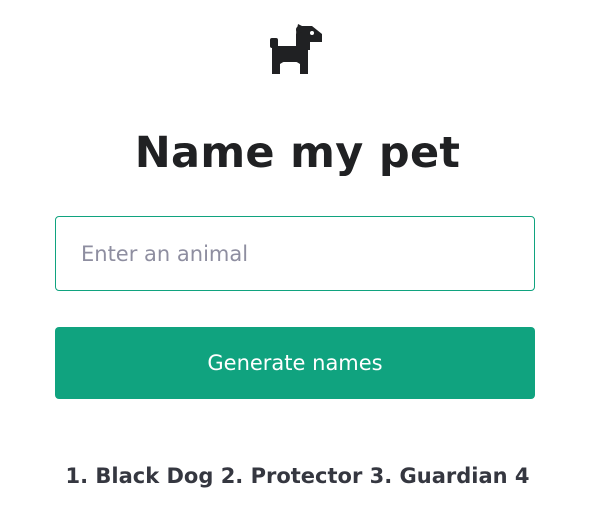  Describe the element at coordinates (296, 49) in the screenshot. I see `dog-icon` at that location.